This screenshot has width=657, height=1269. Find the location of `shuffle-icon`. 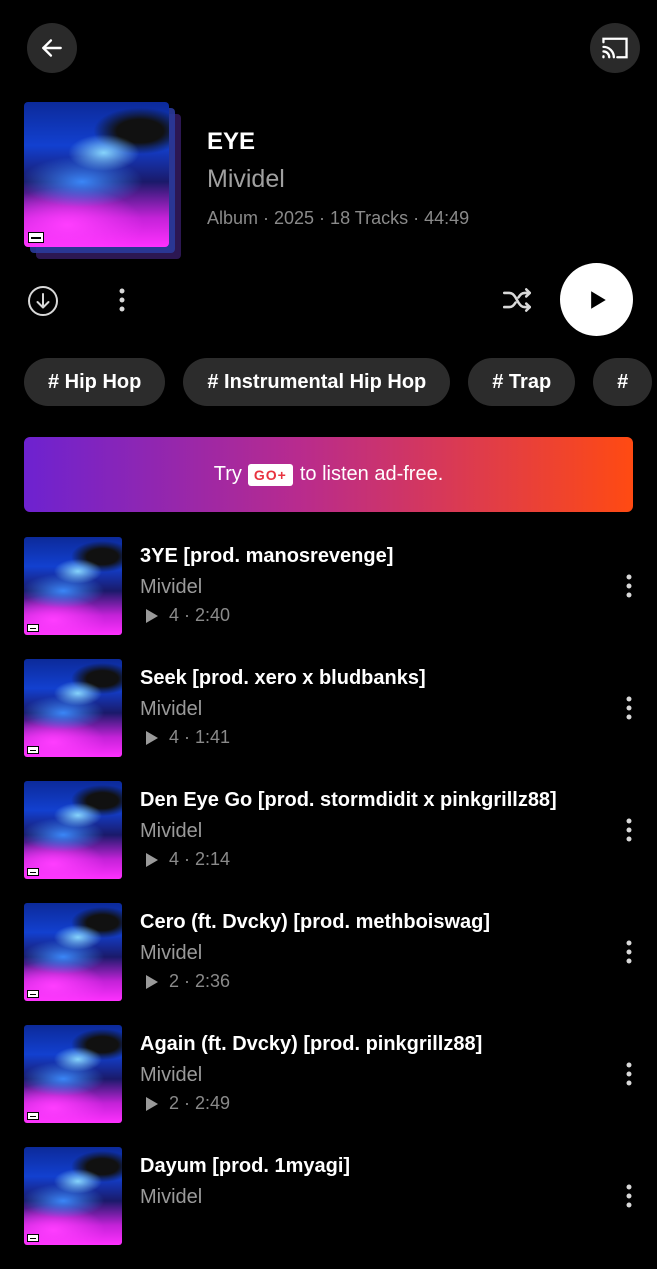

shuffle-icon is located at coordinates (517, 300).